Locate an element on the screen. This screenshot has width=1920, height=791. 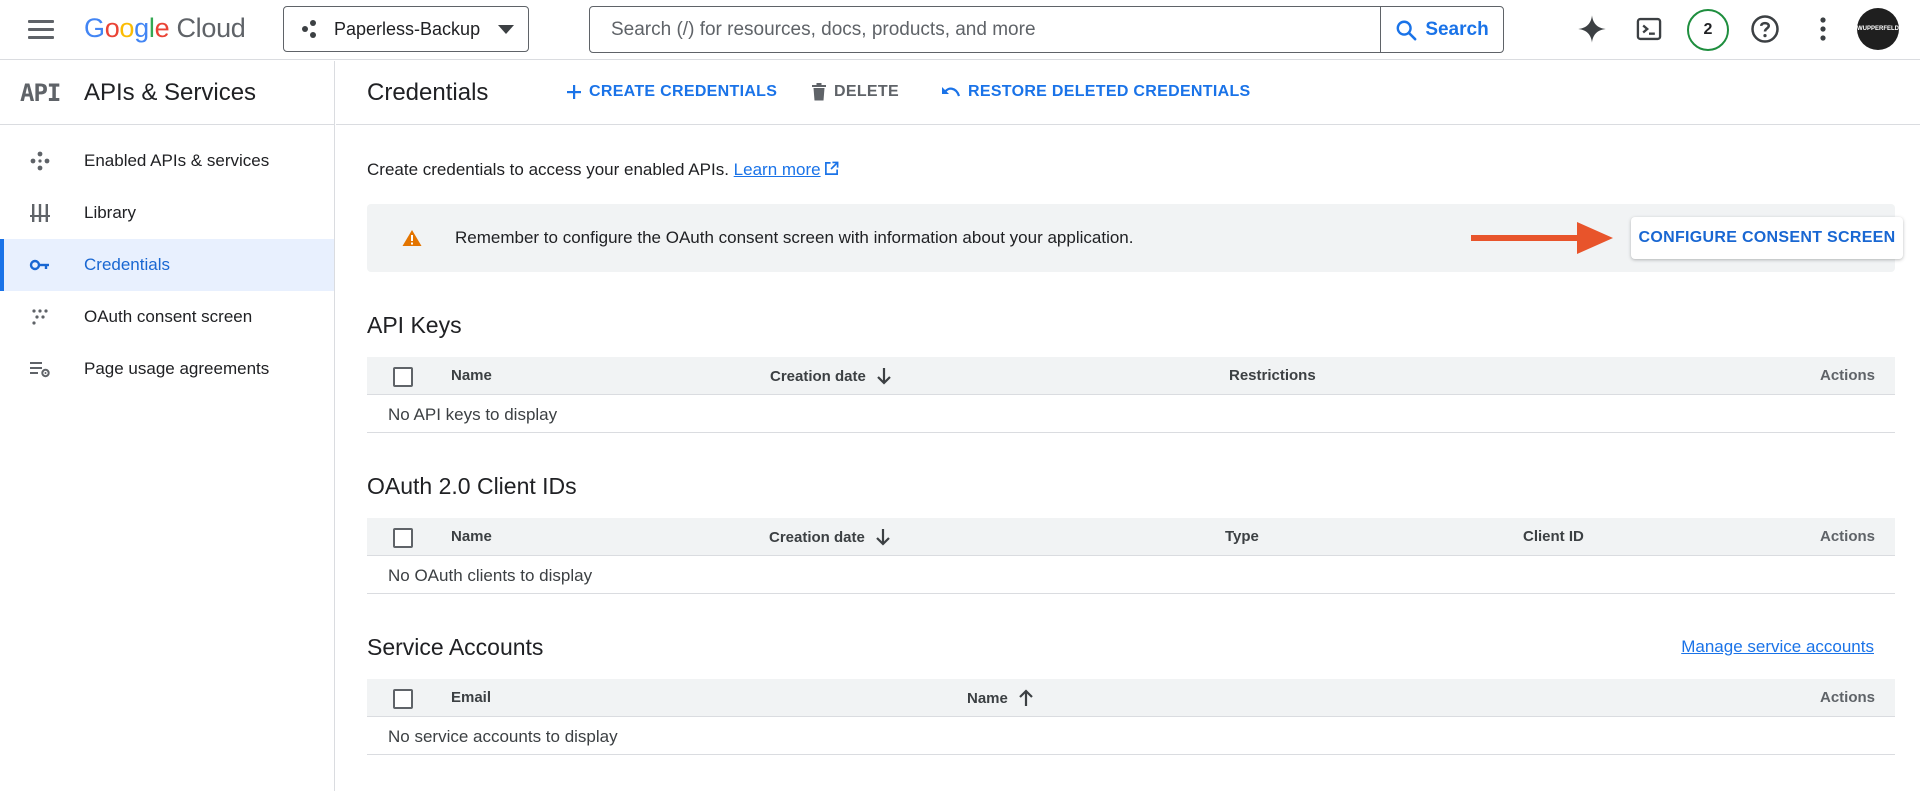
external-link-icon is located at coordinates (831, 168).